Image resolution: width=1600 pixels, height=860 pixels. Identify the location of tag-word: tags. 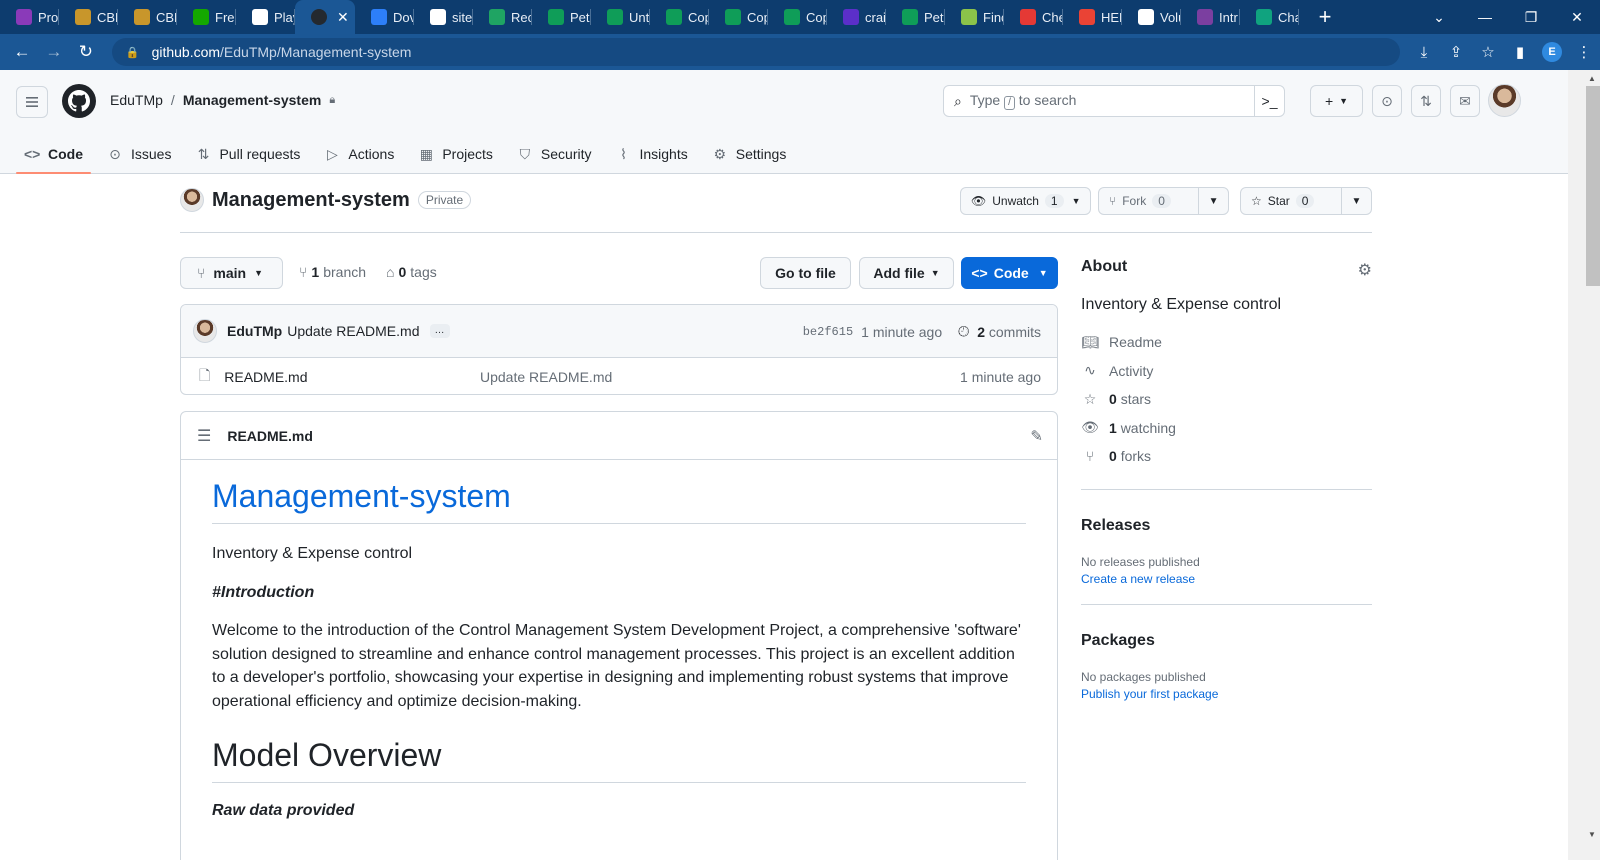
(423, 272).